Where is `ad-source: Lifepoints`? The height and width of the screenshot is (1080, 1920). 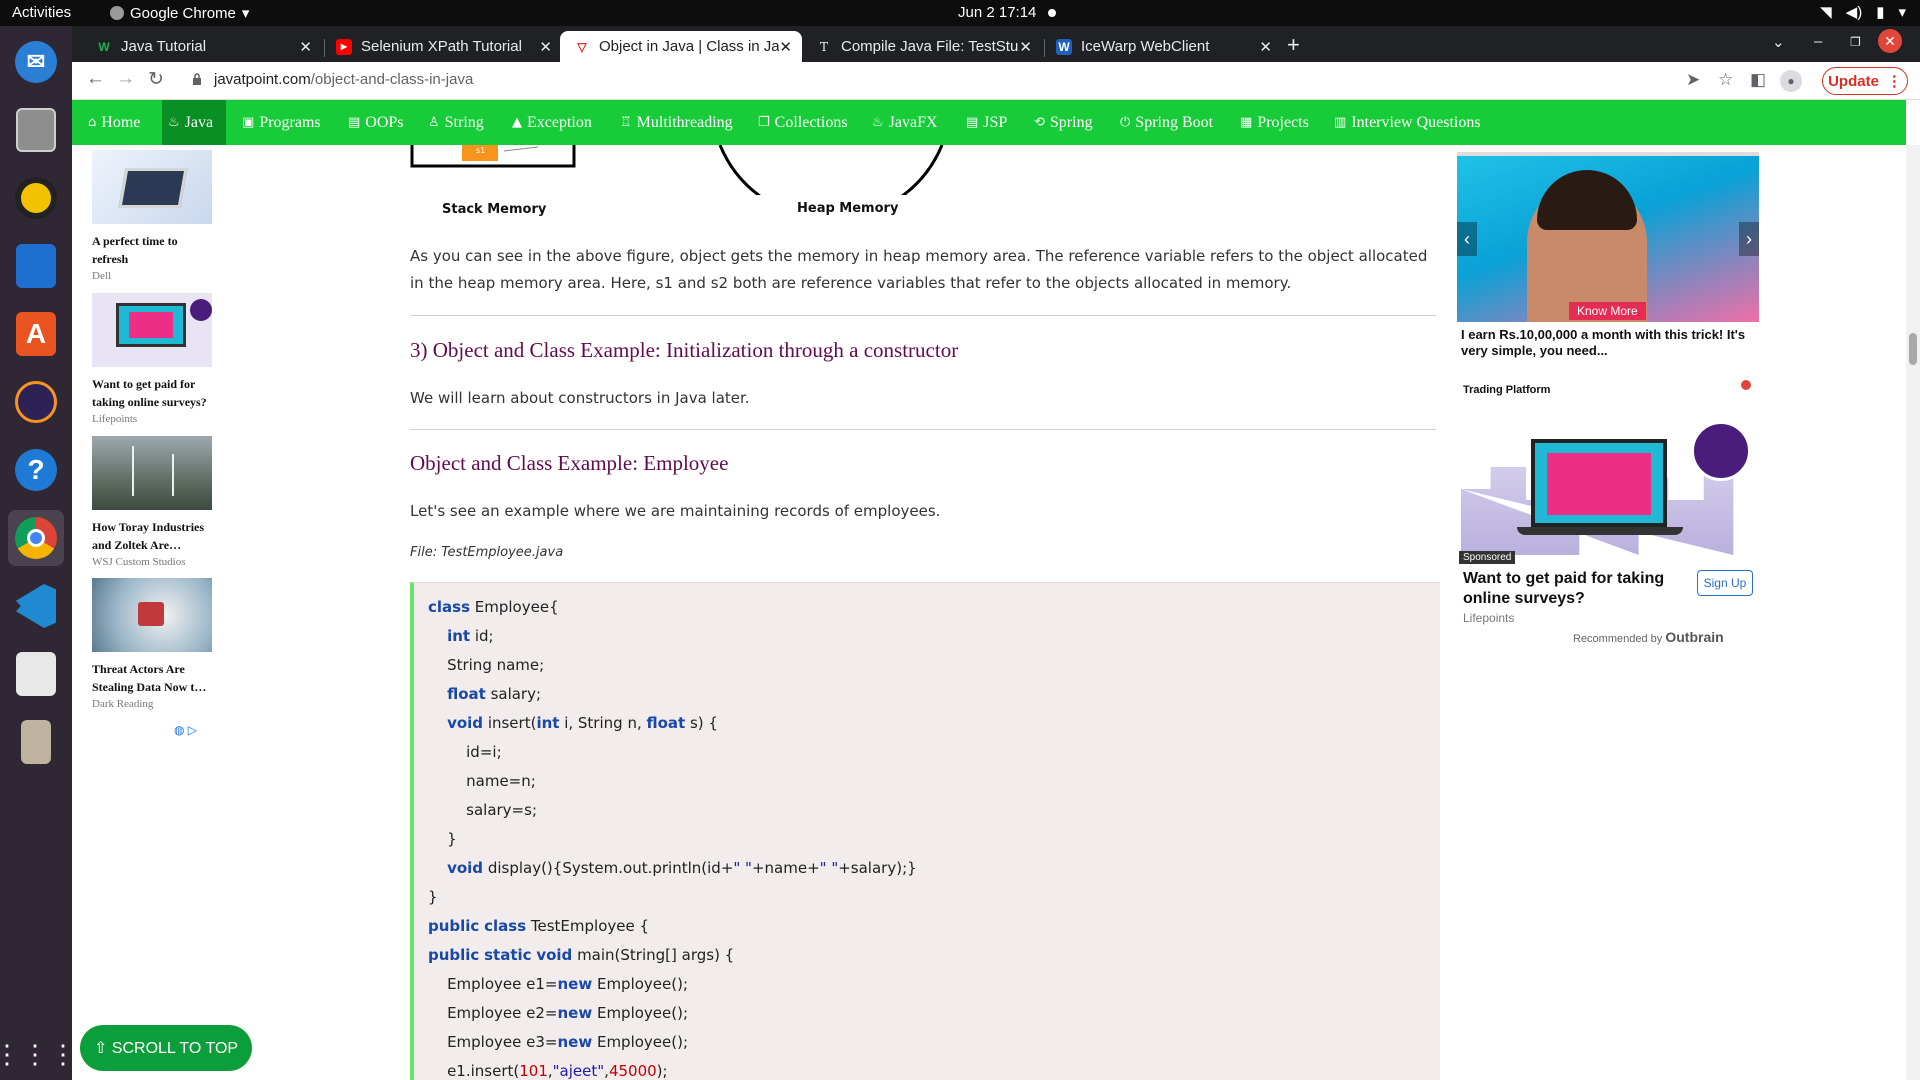 ad-source: Lifepoints is located at coordinates (1489, 618).